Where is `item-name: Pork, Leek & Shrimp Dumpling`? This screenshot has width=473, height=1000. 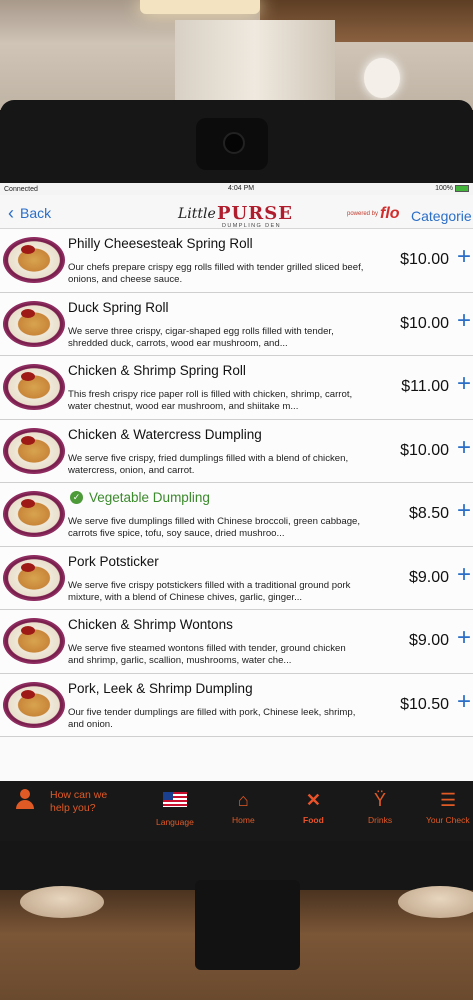
item-name: Pork, Leek & Shrimp Dumpling is located at coordinates (160, 688).